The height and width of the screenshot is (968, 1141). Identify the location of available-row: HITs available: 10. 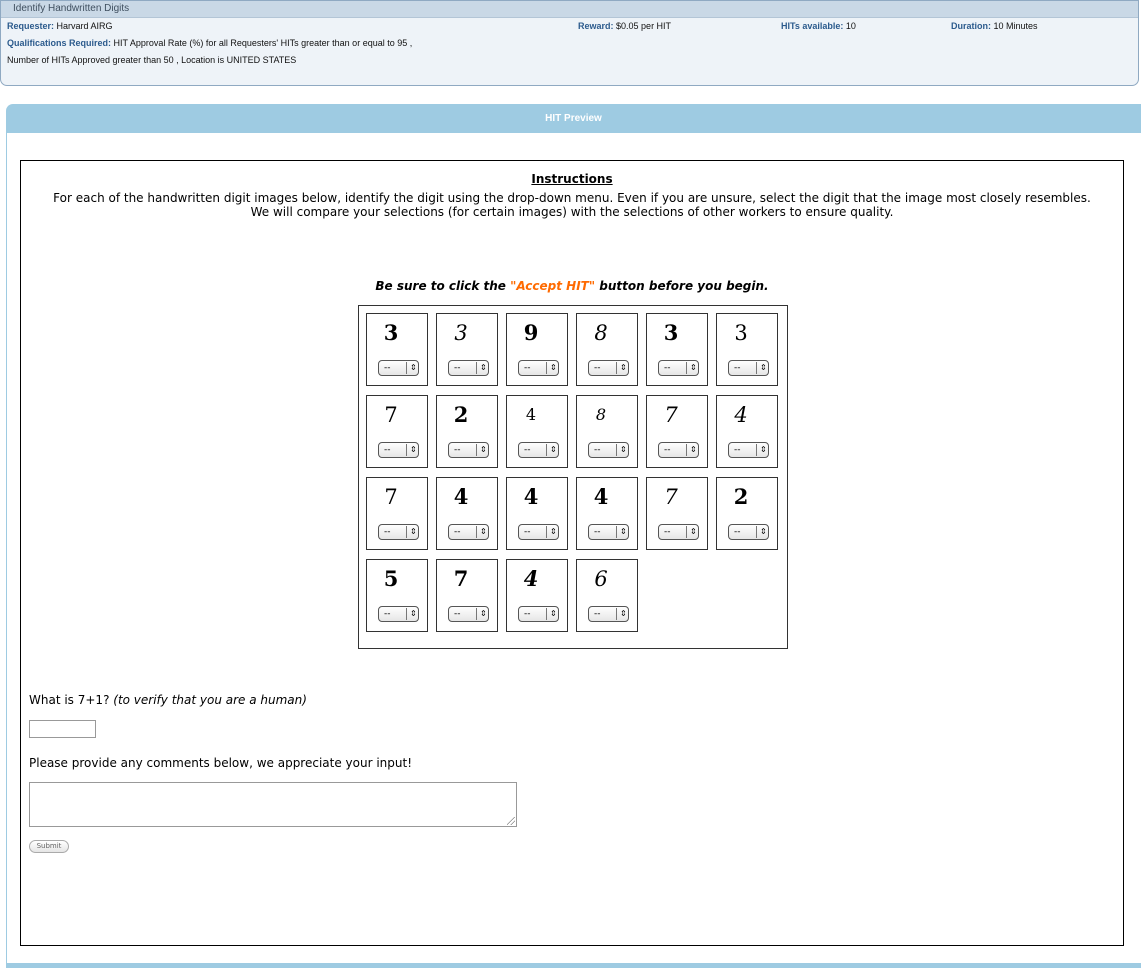
(818, 26).